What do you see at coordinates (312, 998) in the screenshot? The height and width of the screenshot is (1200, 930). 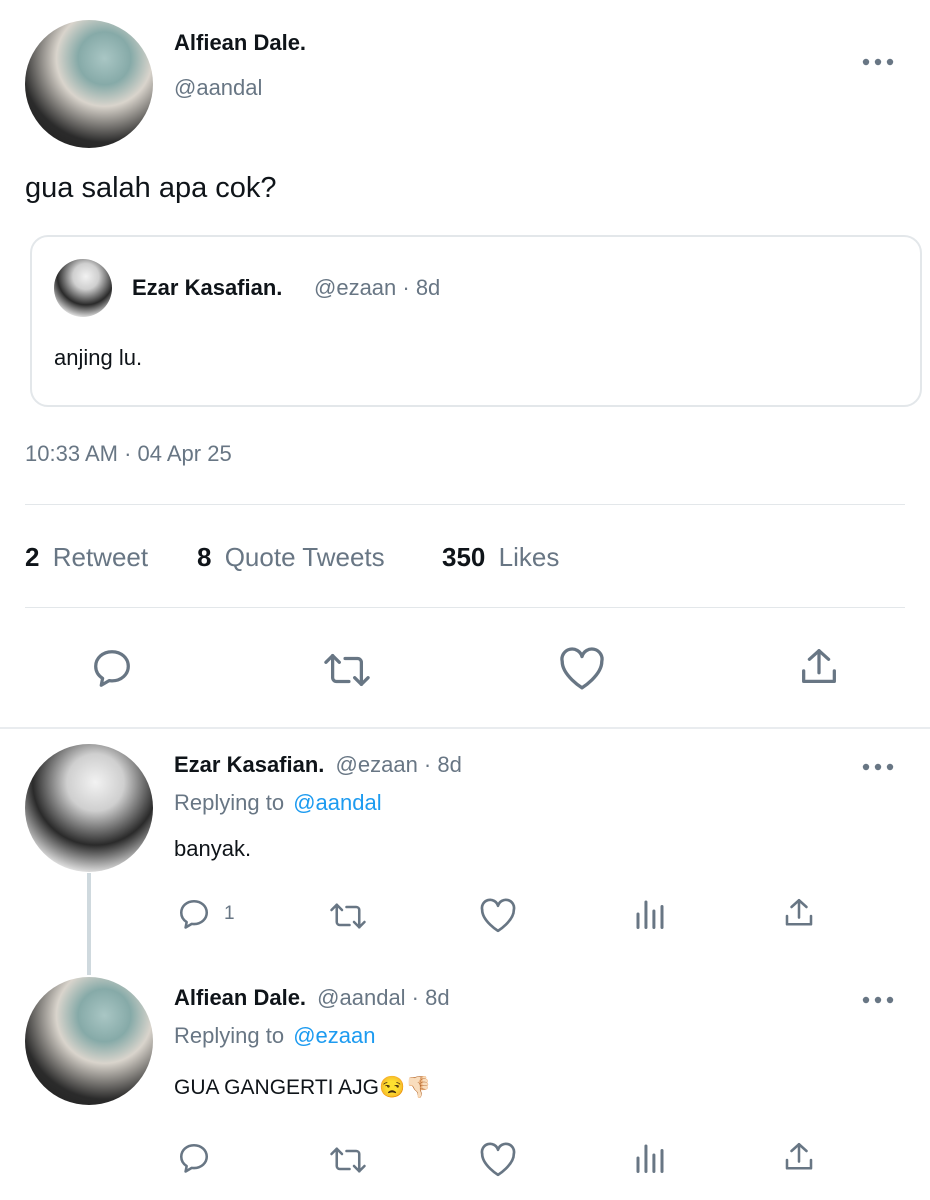 I see `reply-header: Alfiean Dale. @aandal · 8d` at bounding box center [312, 998].